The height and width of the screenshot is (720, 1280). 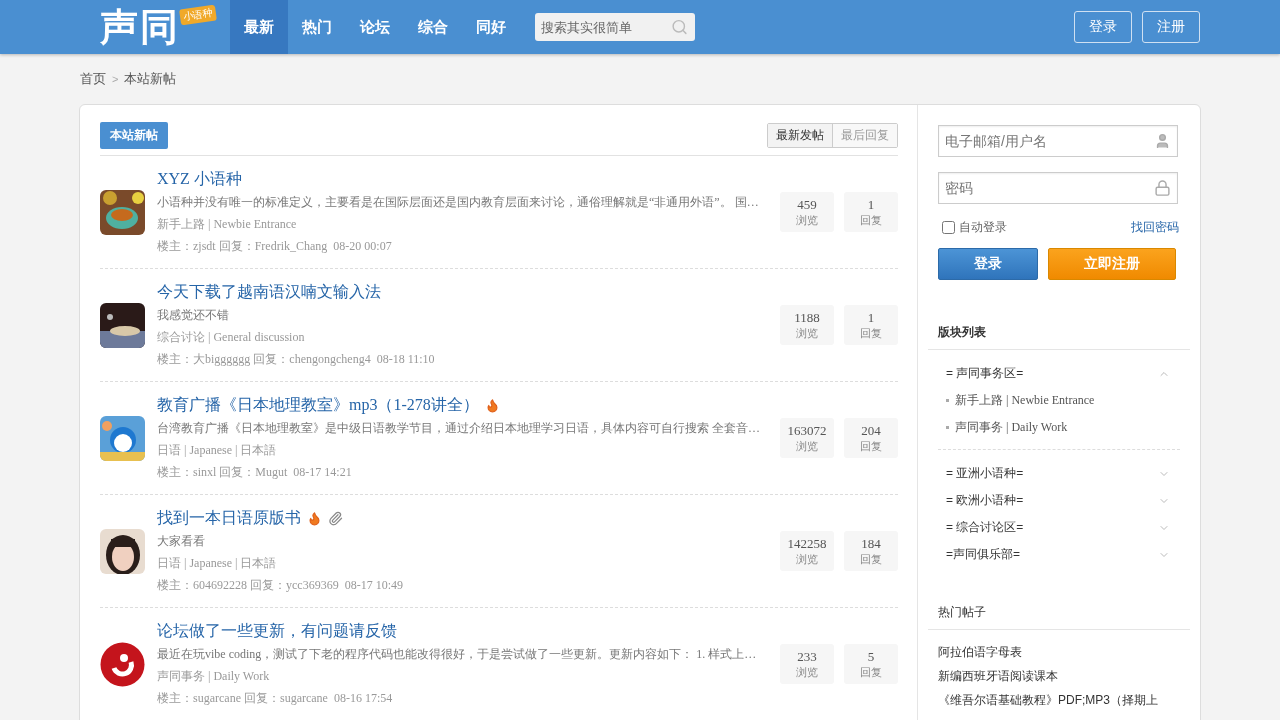 I want to click on post-title: XYZ 小语种, so click(x=199, y=179).